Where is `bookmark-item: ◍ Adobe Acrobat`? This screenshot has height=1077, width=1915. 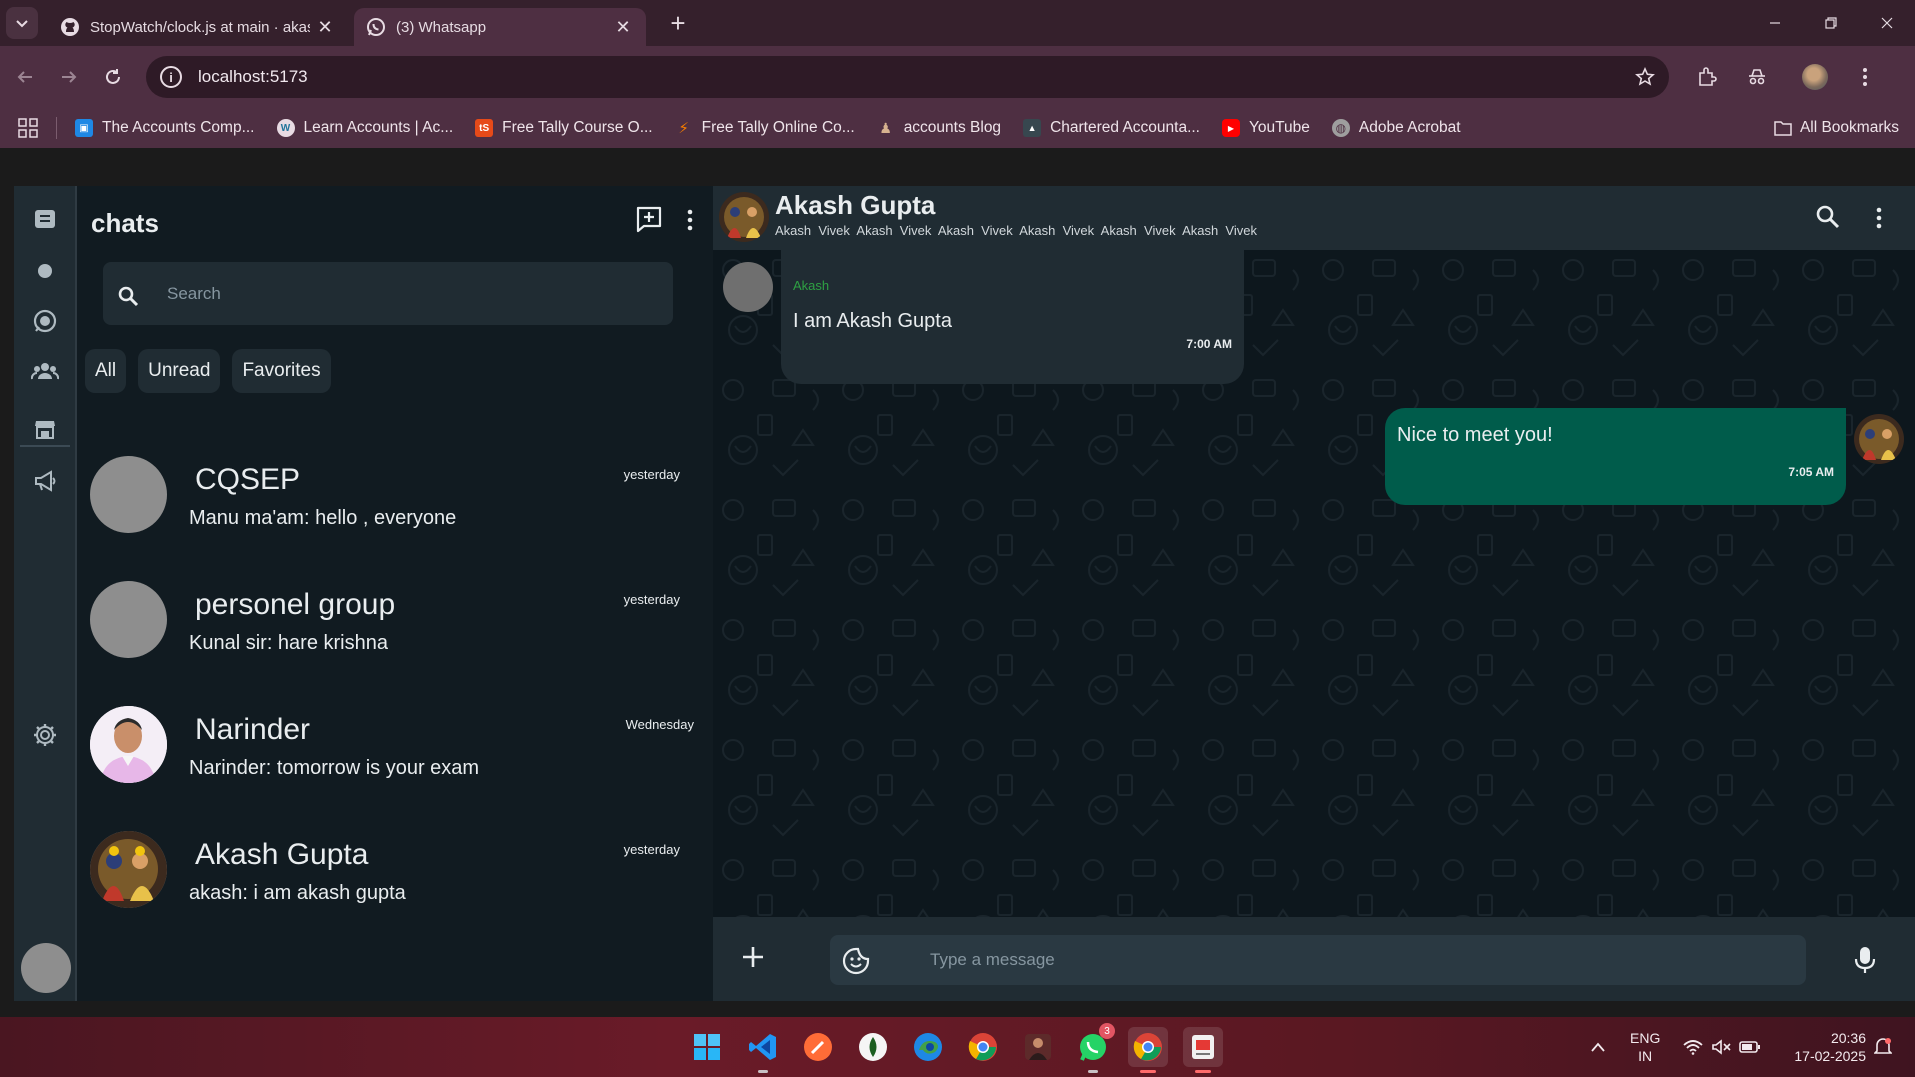
bookmark-item: ◍ Adobe Acrobat is located at coordinates (1396, 128).